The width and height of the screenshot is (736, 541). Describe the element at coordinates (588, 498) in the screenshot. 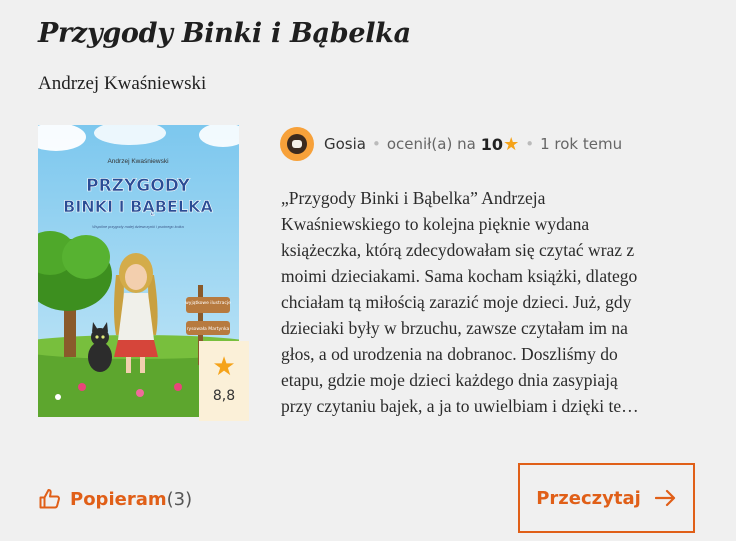

I see `read-button-label: Przeczytaj` at that location.